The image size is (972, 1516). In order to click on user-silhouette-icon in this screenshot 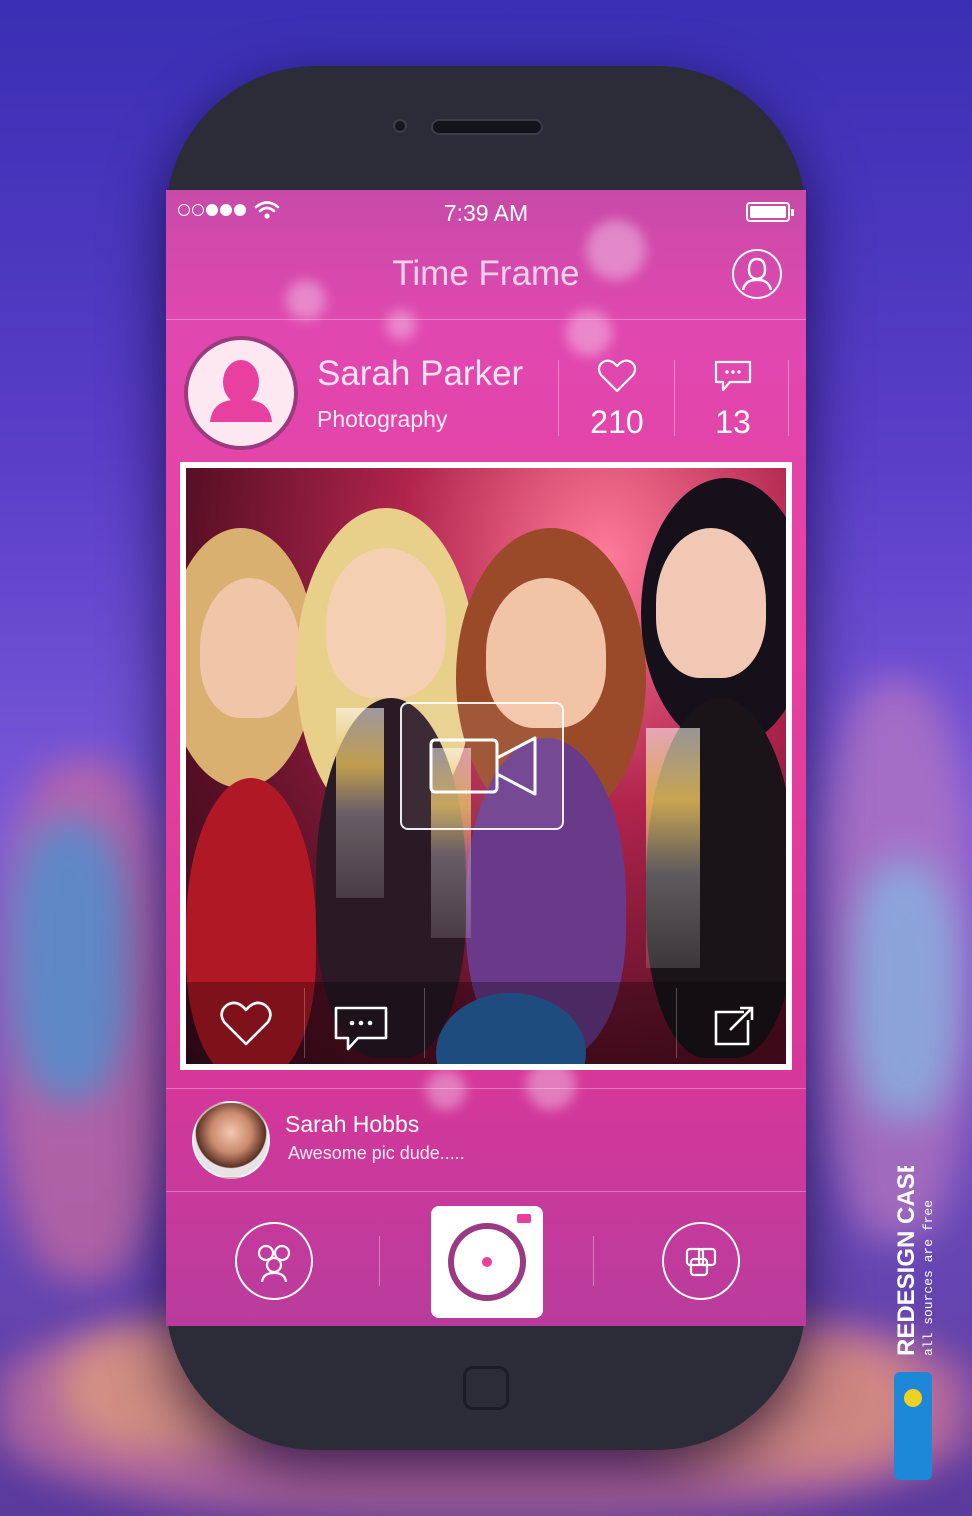, I will do `click(241, 391)`.